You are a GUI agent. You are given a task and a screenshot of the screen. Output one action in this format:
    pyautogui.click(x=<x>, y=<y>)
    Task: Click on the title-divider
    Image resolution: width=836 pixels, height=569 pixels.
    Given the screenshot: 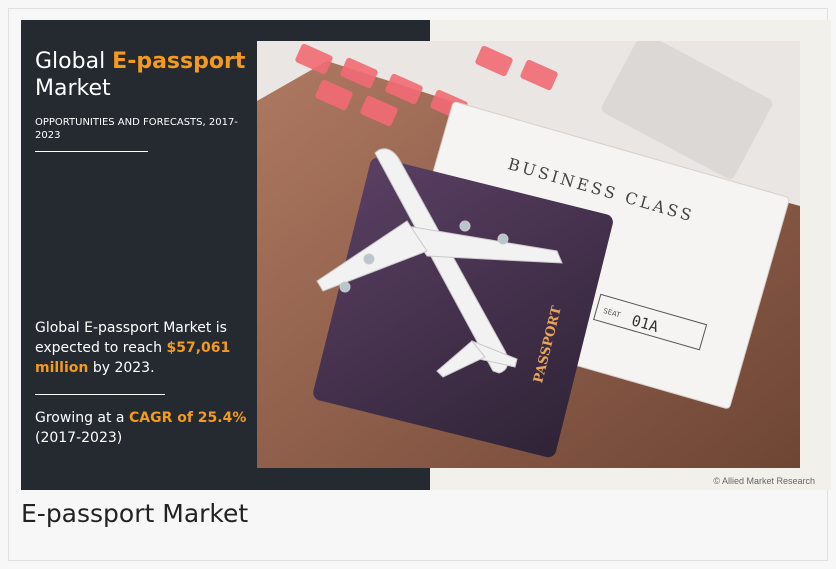 What is the action you would take?
    pyautogui.click(x=91, y=151)
    